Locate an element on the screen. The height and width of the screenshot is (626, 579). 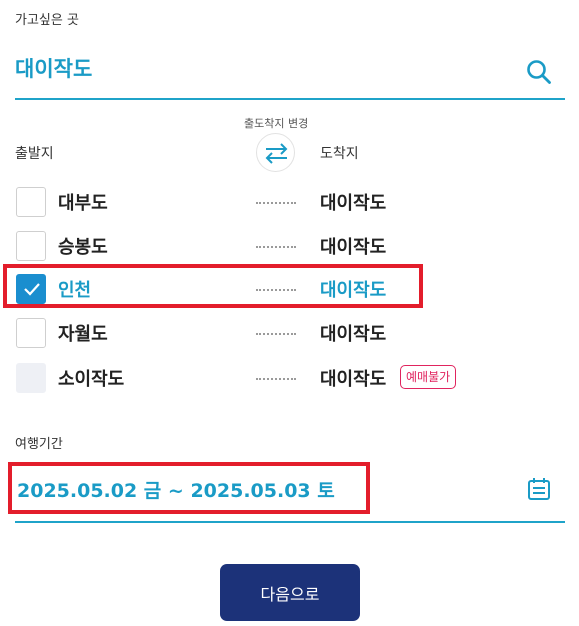
route-departure: 대부도 is located at coordinates (83, 203).